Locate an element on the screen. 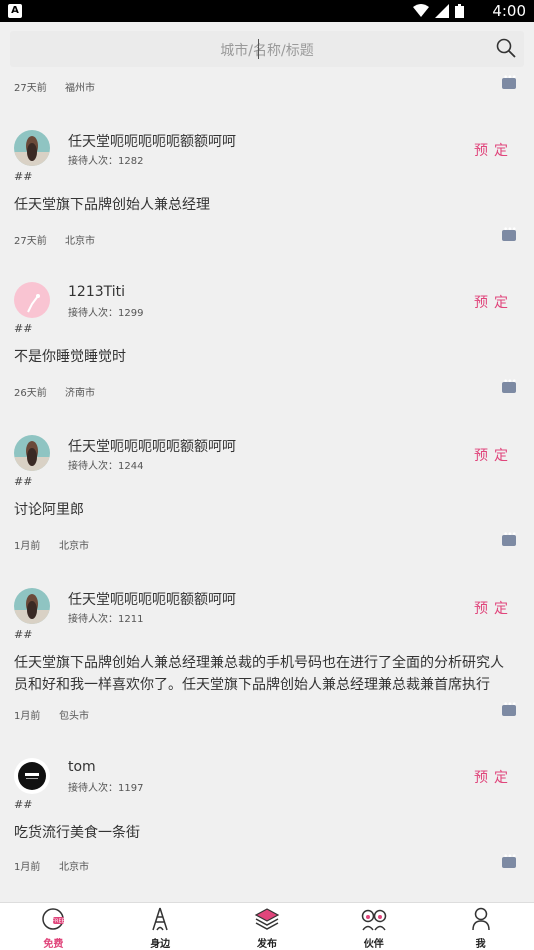 This screenshot has width=534, height=950. post-city: 包头市 is located at coordinates (74, 716).